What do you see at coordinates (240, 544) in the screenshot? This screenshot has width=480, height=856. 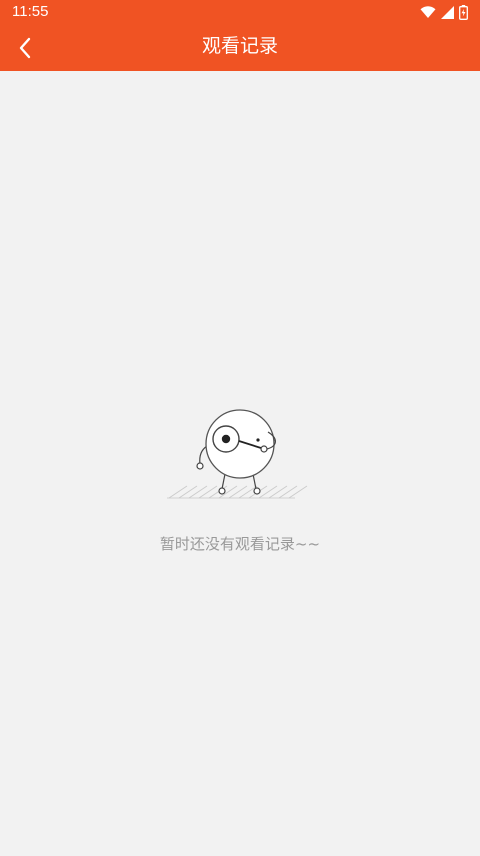 I see `empty-state-message: 暂时还没有观看记录~~` at bounding box center [240, 544].